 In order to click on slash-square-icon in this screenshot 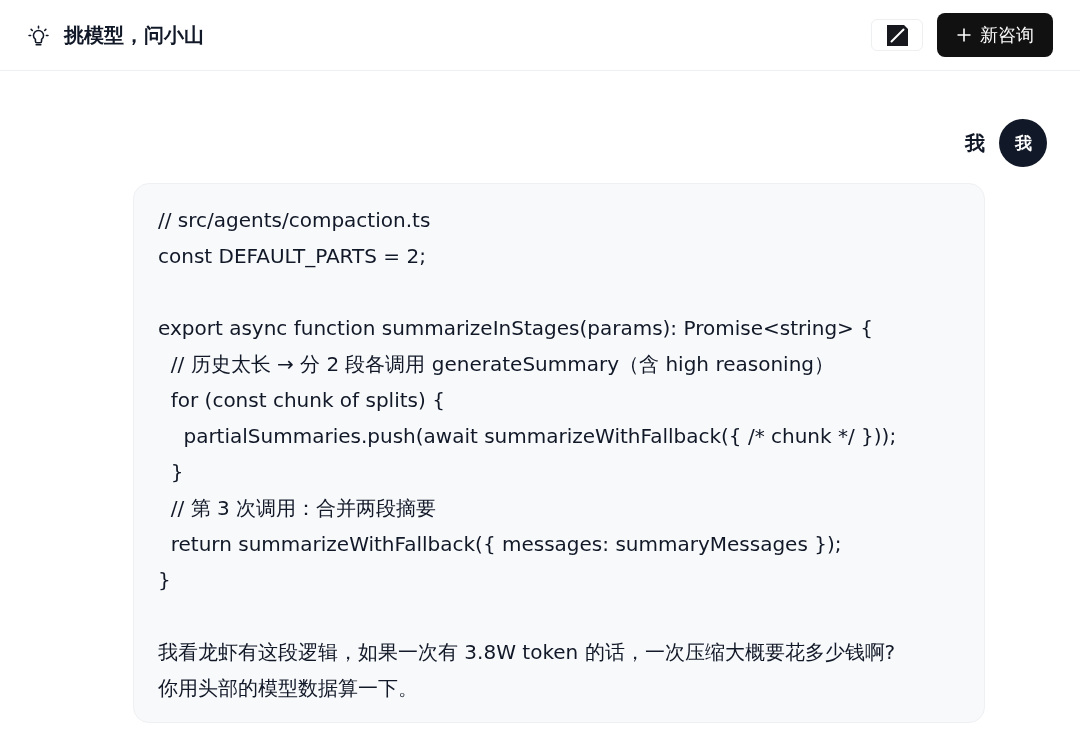, I will do `click(897, 35)`.